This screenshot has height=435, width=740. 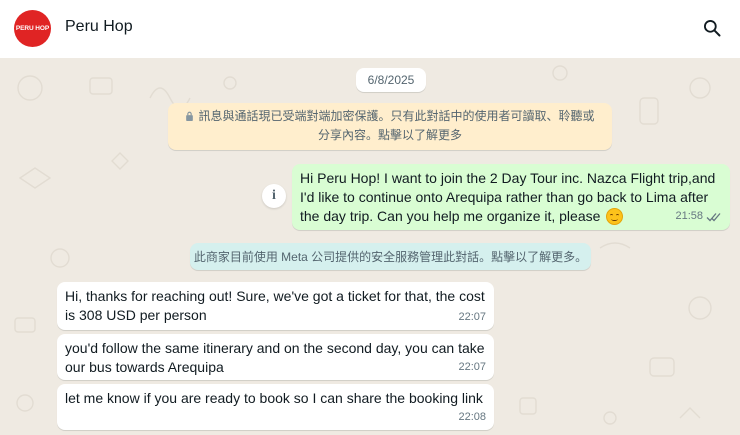 What do you see at coordinates (32, 28) in the screenshot?
I see `avatar: PERU HOP` at bounding box center [32, 28].